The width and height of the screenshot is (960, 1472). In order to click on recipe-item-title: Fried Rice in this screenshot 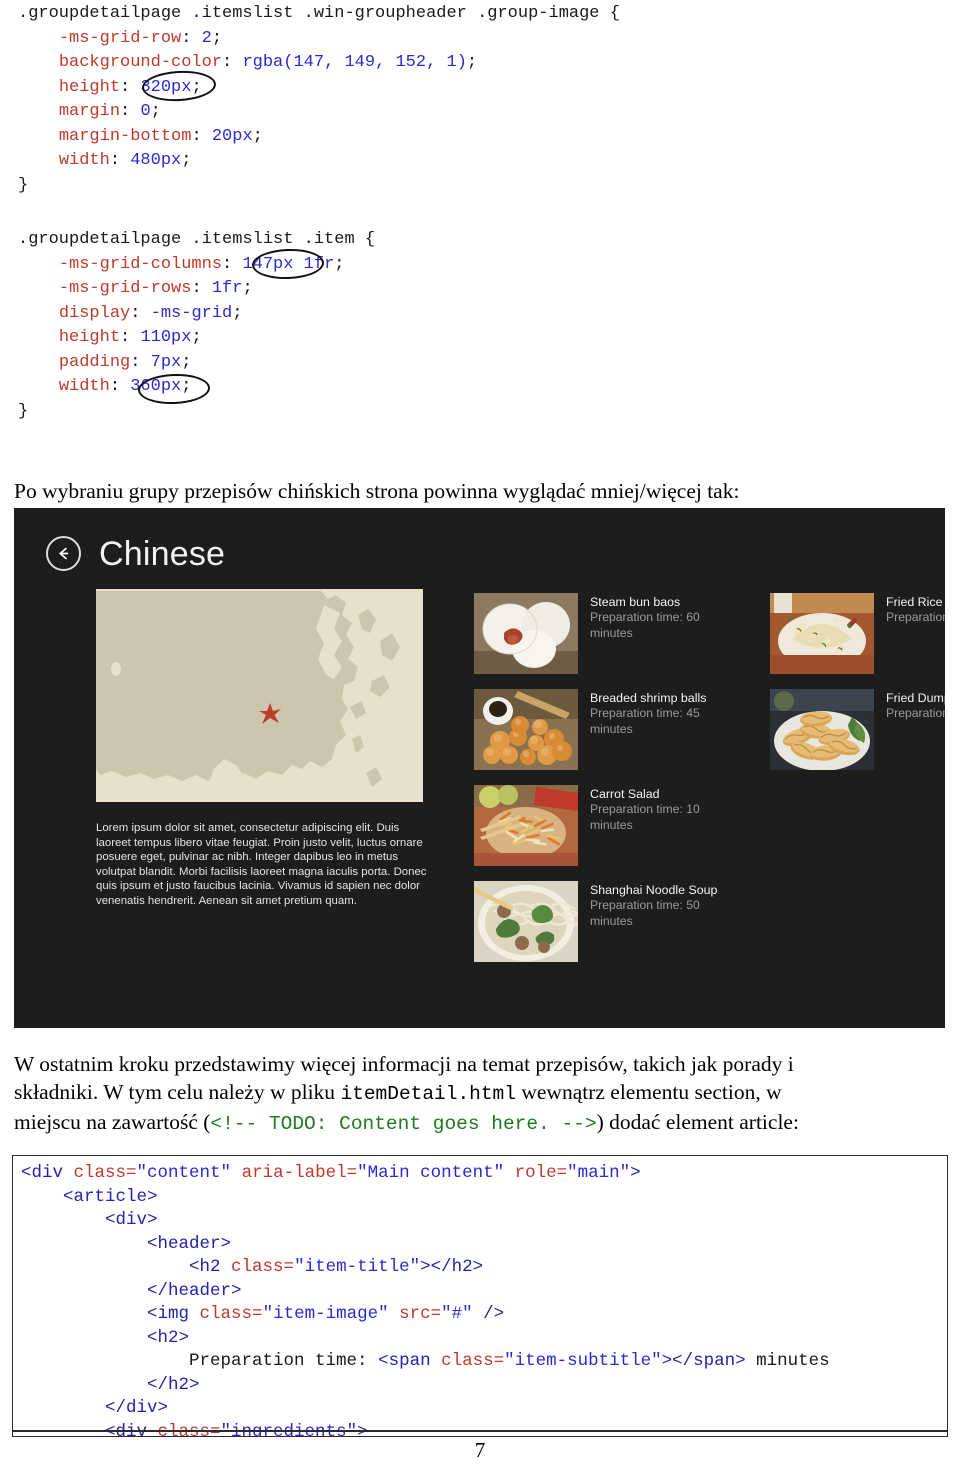, I will do `click(914, 602)`.